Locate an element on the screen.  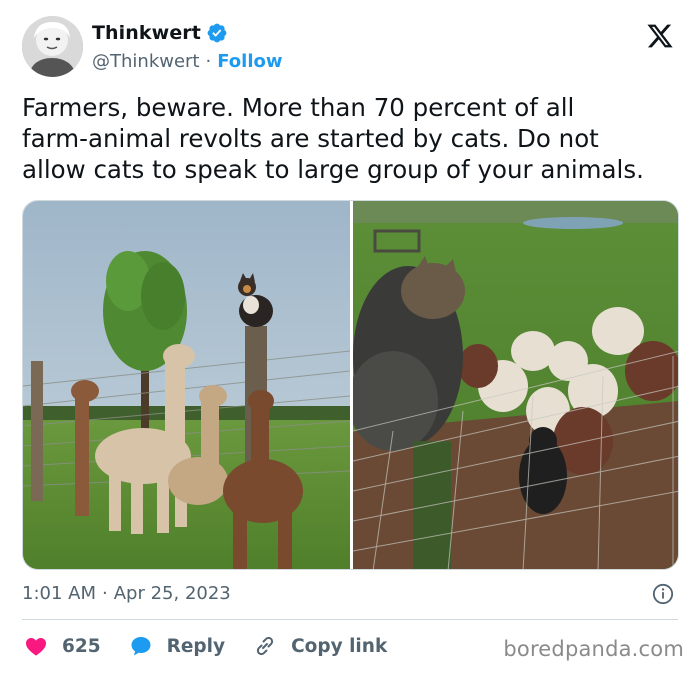
verified-badge-icon is located at coordinates (217, 33).